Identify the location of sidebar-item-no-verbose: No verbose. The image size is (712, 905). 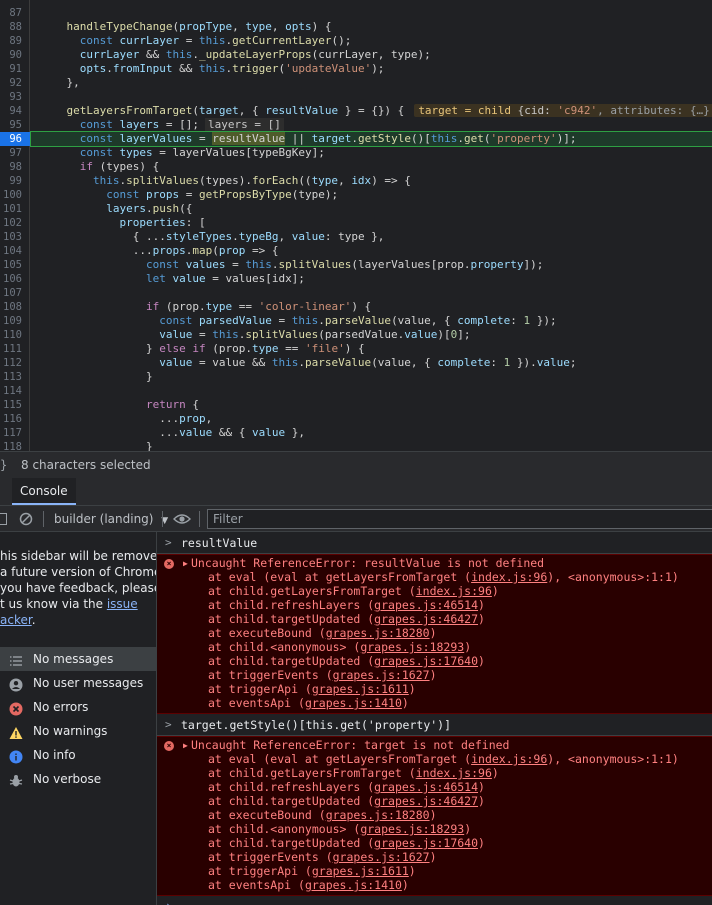
(78, 779).